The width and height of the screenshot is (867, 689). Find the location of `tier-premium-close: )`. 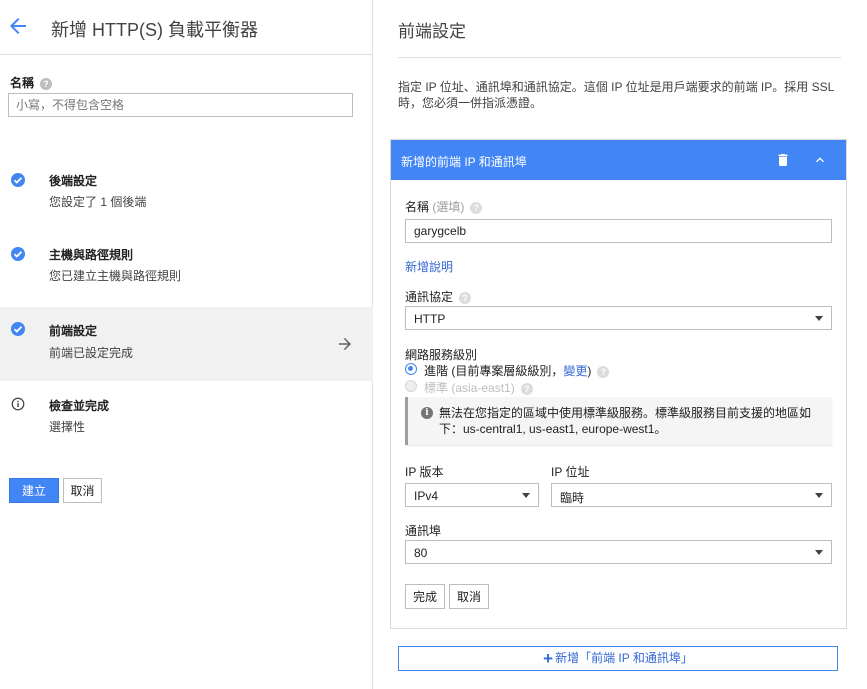

tier-premium-close: ) is located at coordinates (589, 371).